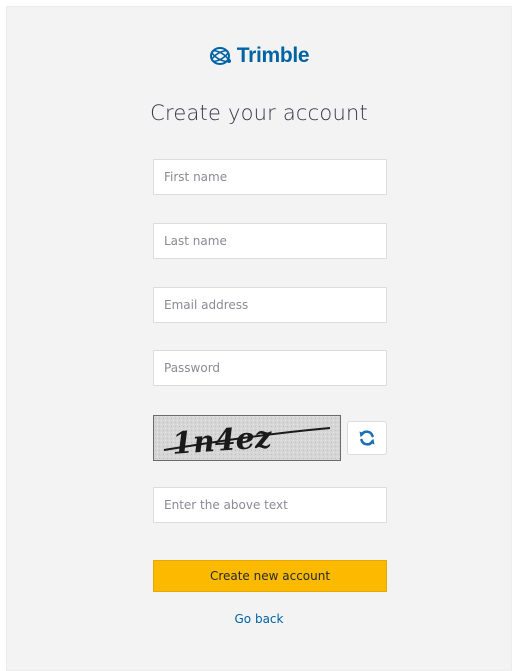 This screenshot has width=518, height=671. What do you see at coordinates (273, 55) in the screenshot?
I see `brand-name: Trimble` at bounding box center [273, 55].